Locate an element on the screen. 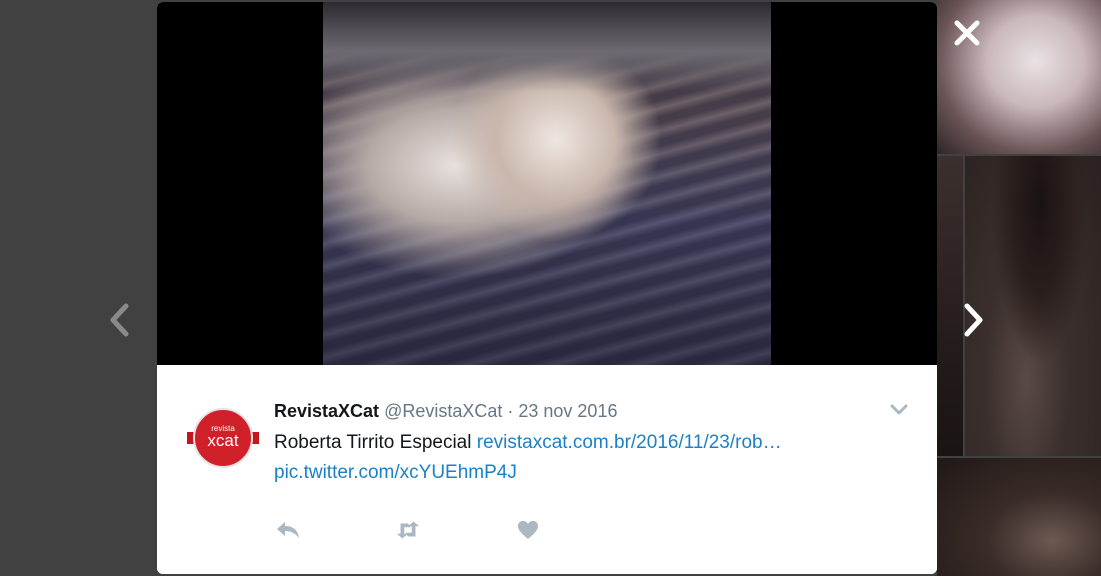  like-button is located at coordinates (528, 530).